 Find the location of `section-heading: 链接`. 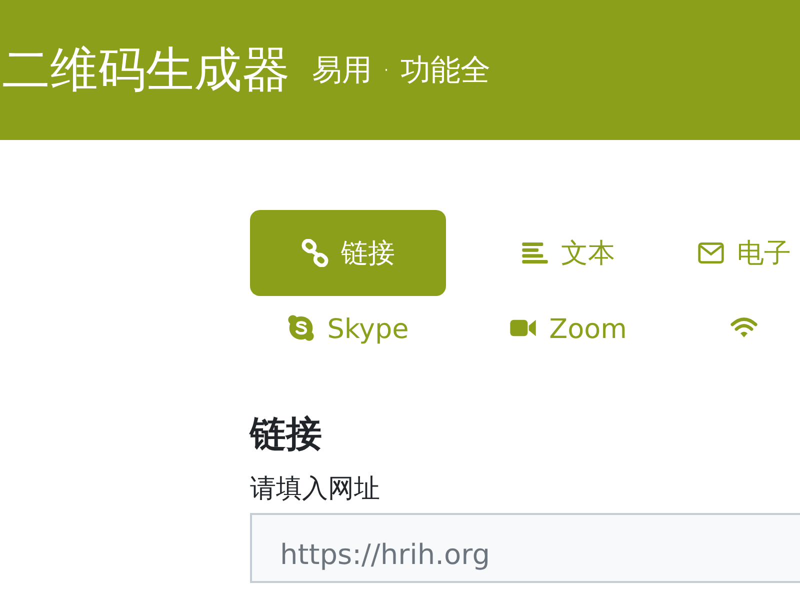

section-heading: 链接 is located at coordinates (286, 435).